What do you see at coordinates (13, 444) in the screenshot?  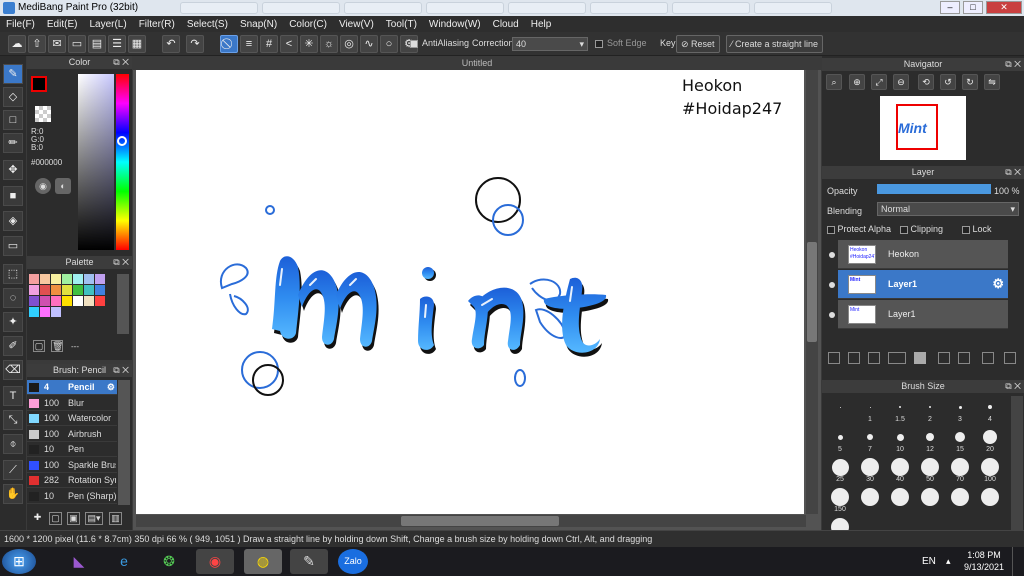 I see `eyedropper-tool-icon: ⌽` at bounding box center [13, 444].